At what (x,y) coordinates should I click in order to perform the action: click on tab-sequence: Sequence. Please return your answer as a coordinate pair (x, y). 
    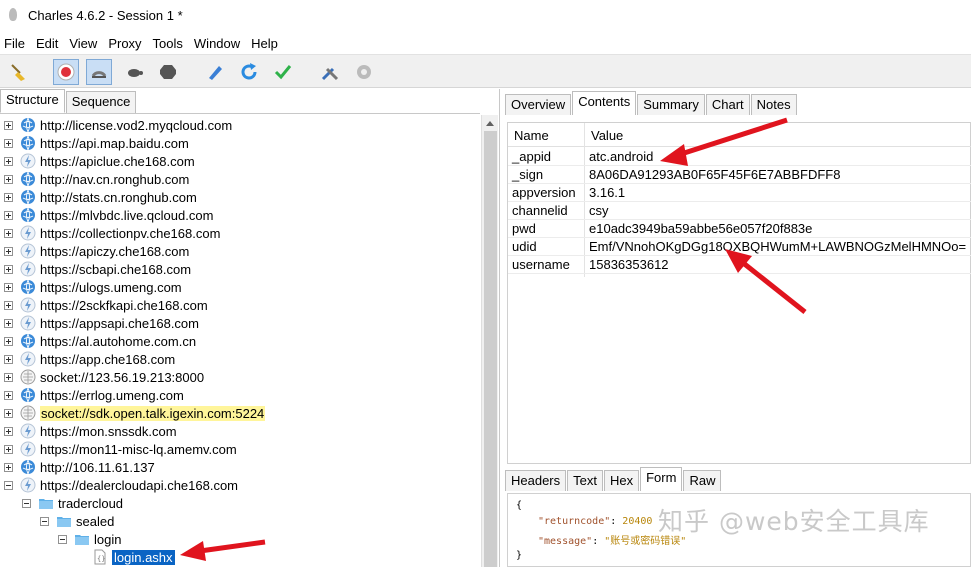
    Looking at the image, I should click on (101, 102).